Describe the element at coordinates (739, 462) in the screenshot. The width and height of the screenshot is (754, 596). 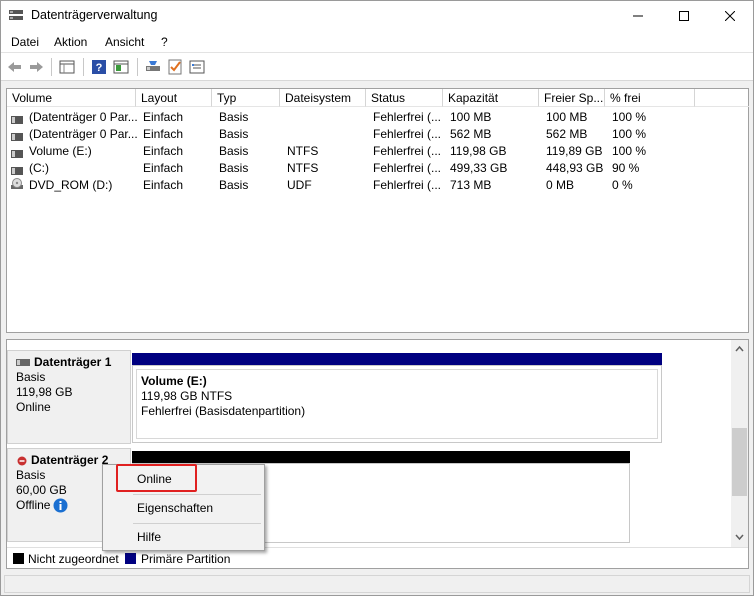
I see `scroll-thumb` at that location.